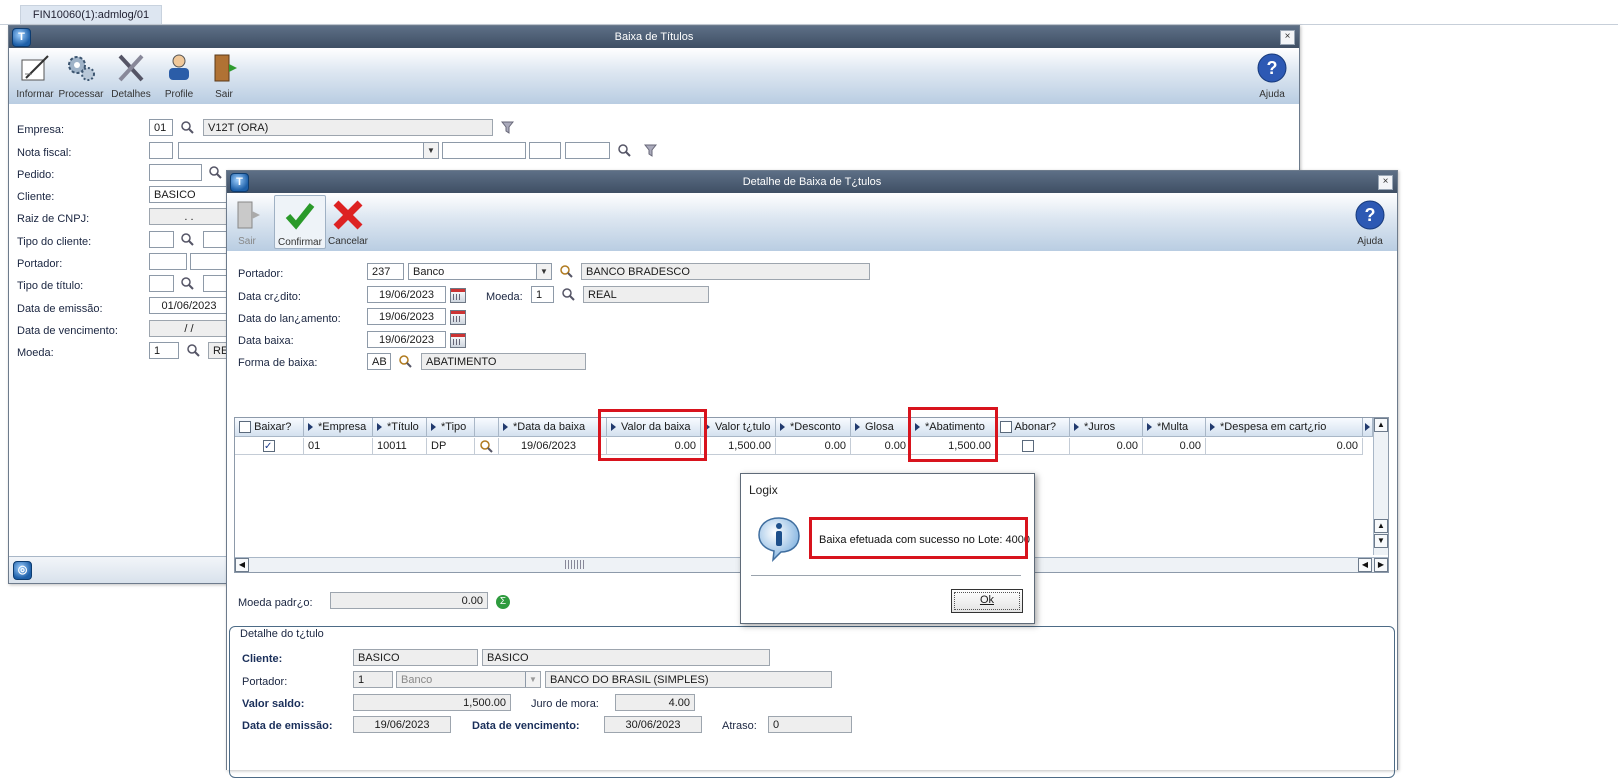 The image size is (1618, 778). Describe the element at coordinates (379, 361) in the screenshot. I see `forma-baixa-code-field: AB` at that location.